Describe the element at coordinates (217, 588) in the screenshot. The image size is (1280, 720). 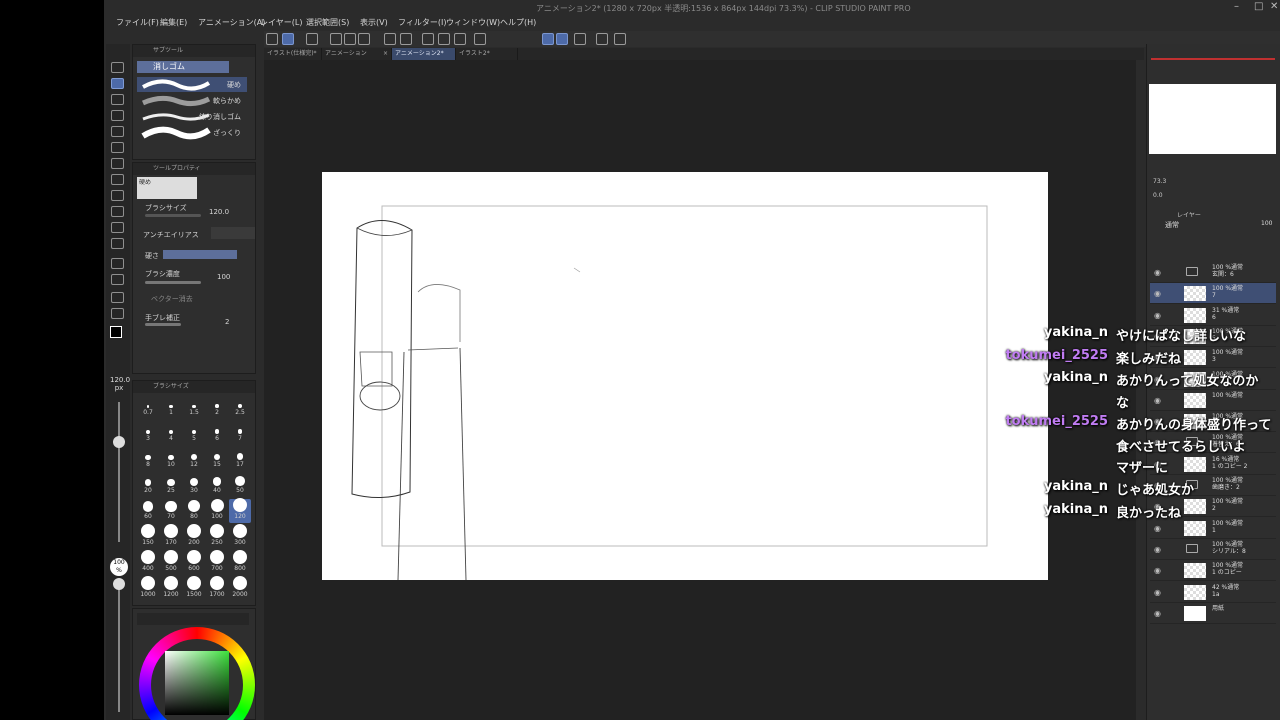
I see `brush-size-option: 1700` at that location.